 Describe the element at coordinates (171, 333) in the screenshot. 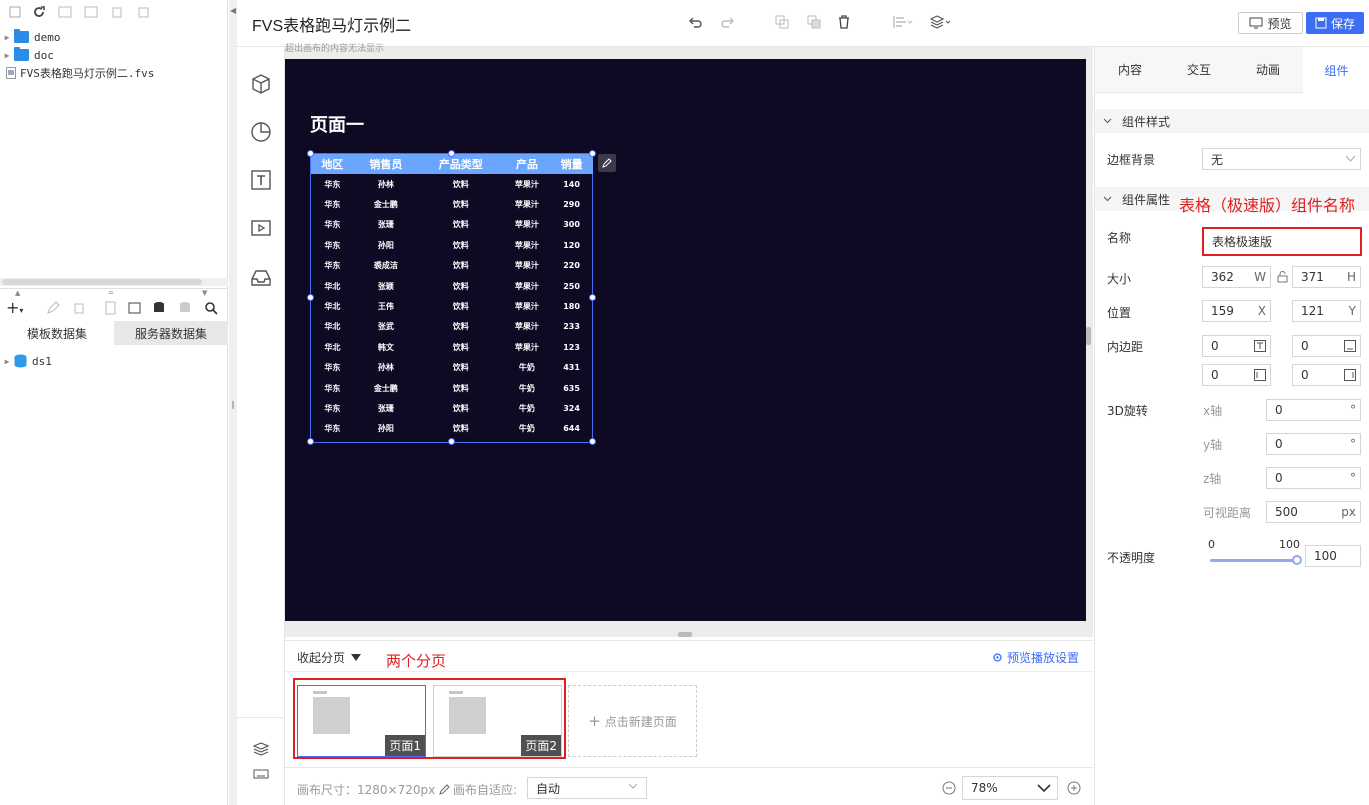

I see `tab-server-dataset: 服务器数据集` at that location.